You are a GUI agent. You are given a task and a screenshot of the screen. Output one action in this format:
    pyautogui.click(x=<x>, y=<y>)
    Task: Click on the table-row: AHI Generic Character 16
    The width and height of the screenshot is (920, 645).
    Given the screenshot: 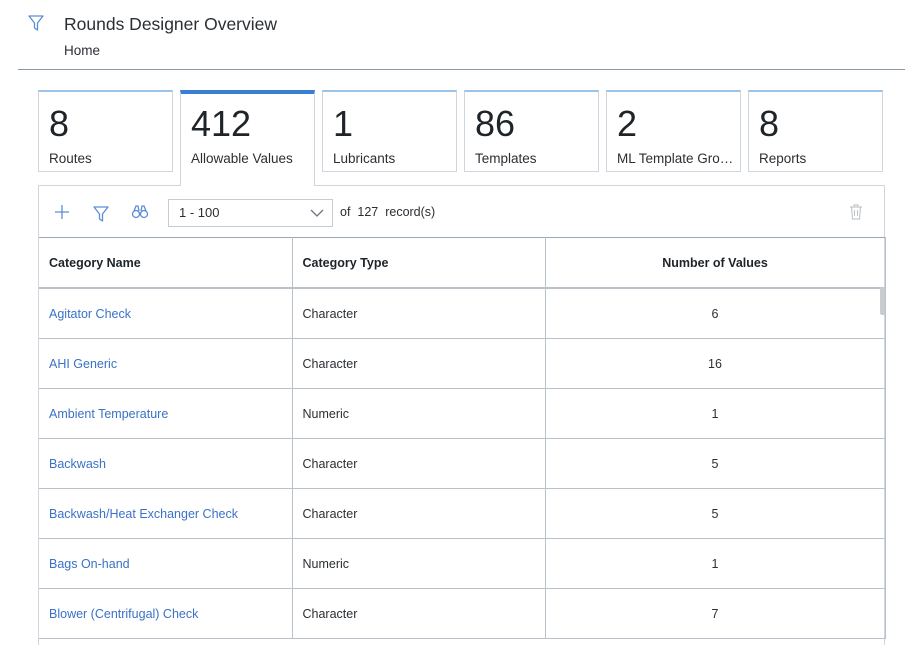 What is the action you would take?
    pyautogui.click(x=462, y=363)
    